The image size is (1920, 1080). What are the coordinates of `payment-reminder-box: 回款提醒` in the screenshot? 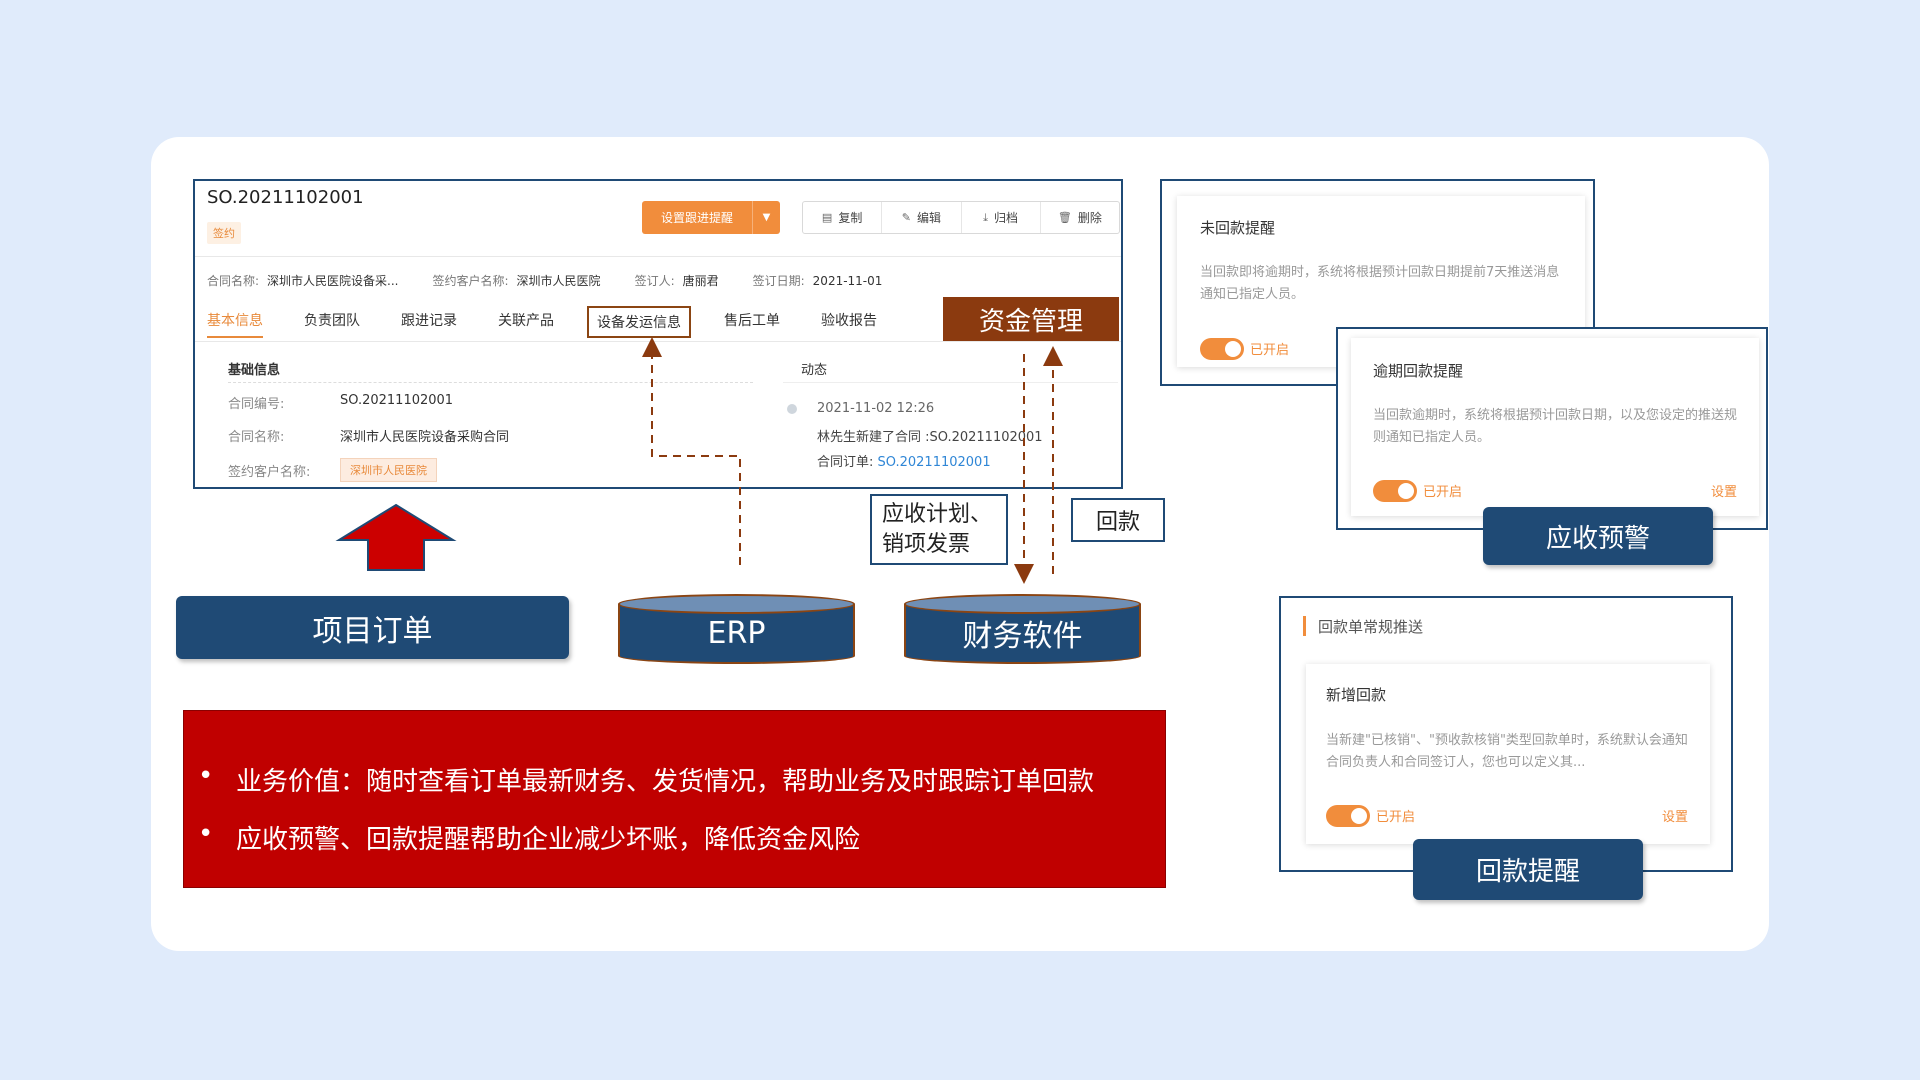 It's located at (1528, 869).